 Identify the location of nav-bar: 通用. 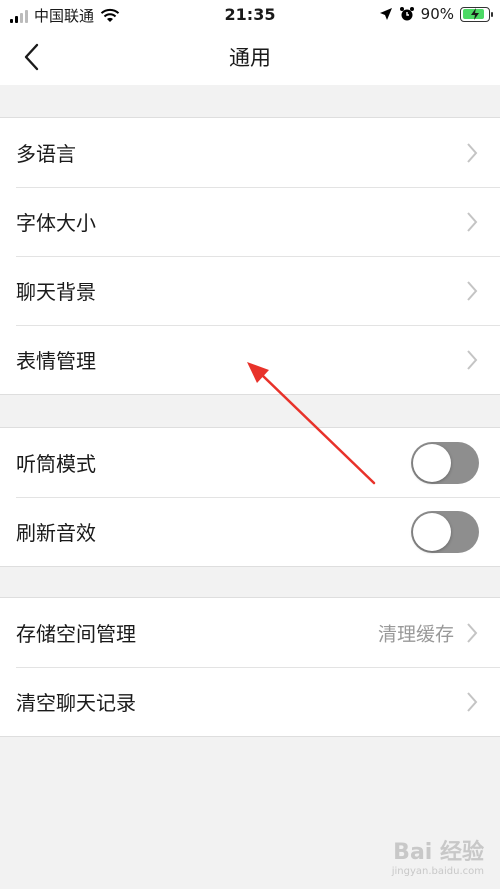
(250, 57).